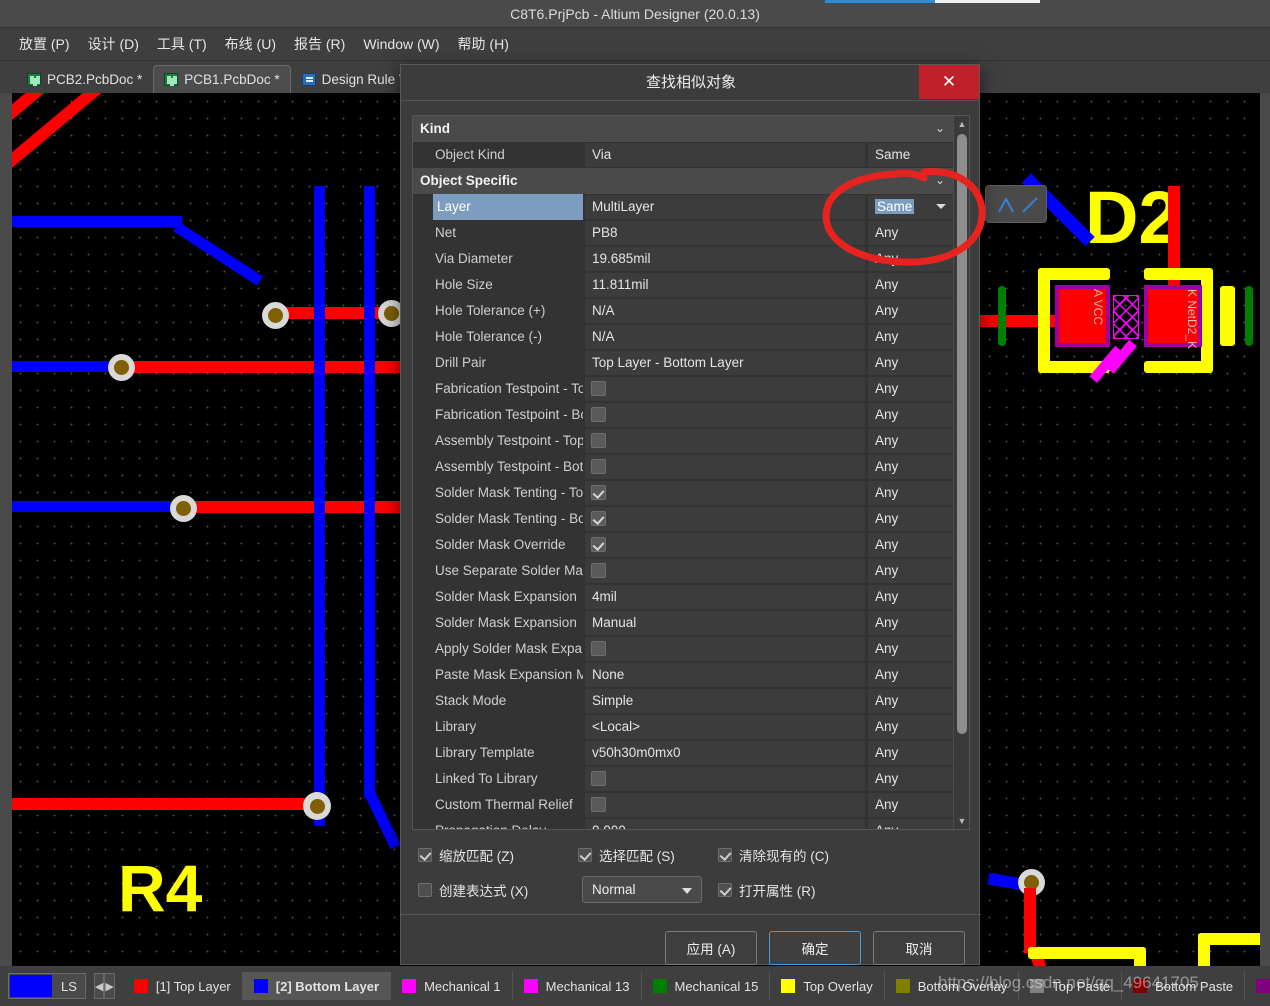 Image resolution: width=1270 pixels, height=1006 pixels. What do you see at coordinates (466, 855) in the screenshot?
I see `checkbox-zoom-matching: 缩放匹配 (Z)` at bounding box center [466, 855].